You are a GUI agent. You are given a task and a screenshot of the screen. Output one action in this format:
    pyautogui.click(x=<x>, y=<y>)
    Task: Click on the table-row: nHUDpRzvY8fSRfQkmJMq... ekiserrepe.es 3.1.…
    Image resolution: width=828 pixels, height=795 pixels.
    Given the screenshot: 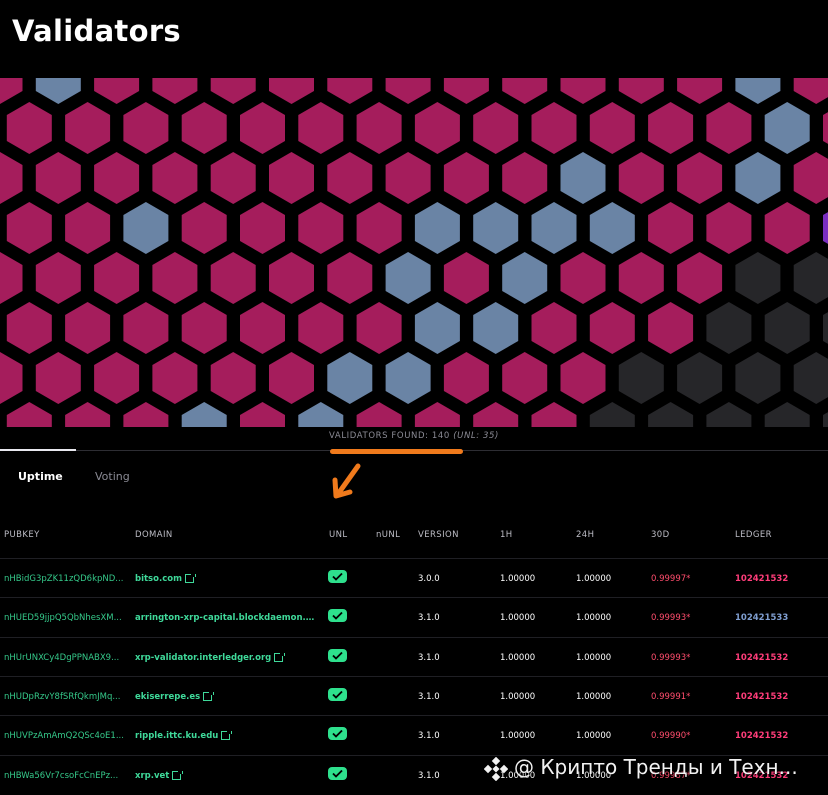 What is the action you would take?
    pyautogui.click(x=414, y=695)
    